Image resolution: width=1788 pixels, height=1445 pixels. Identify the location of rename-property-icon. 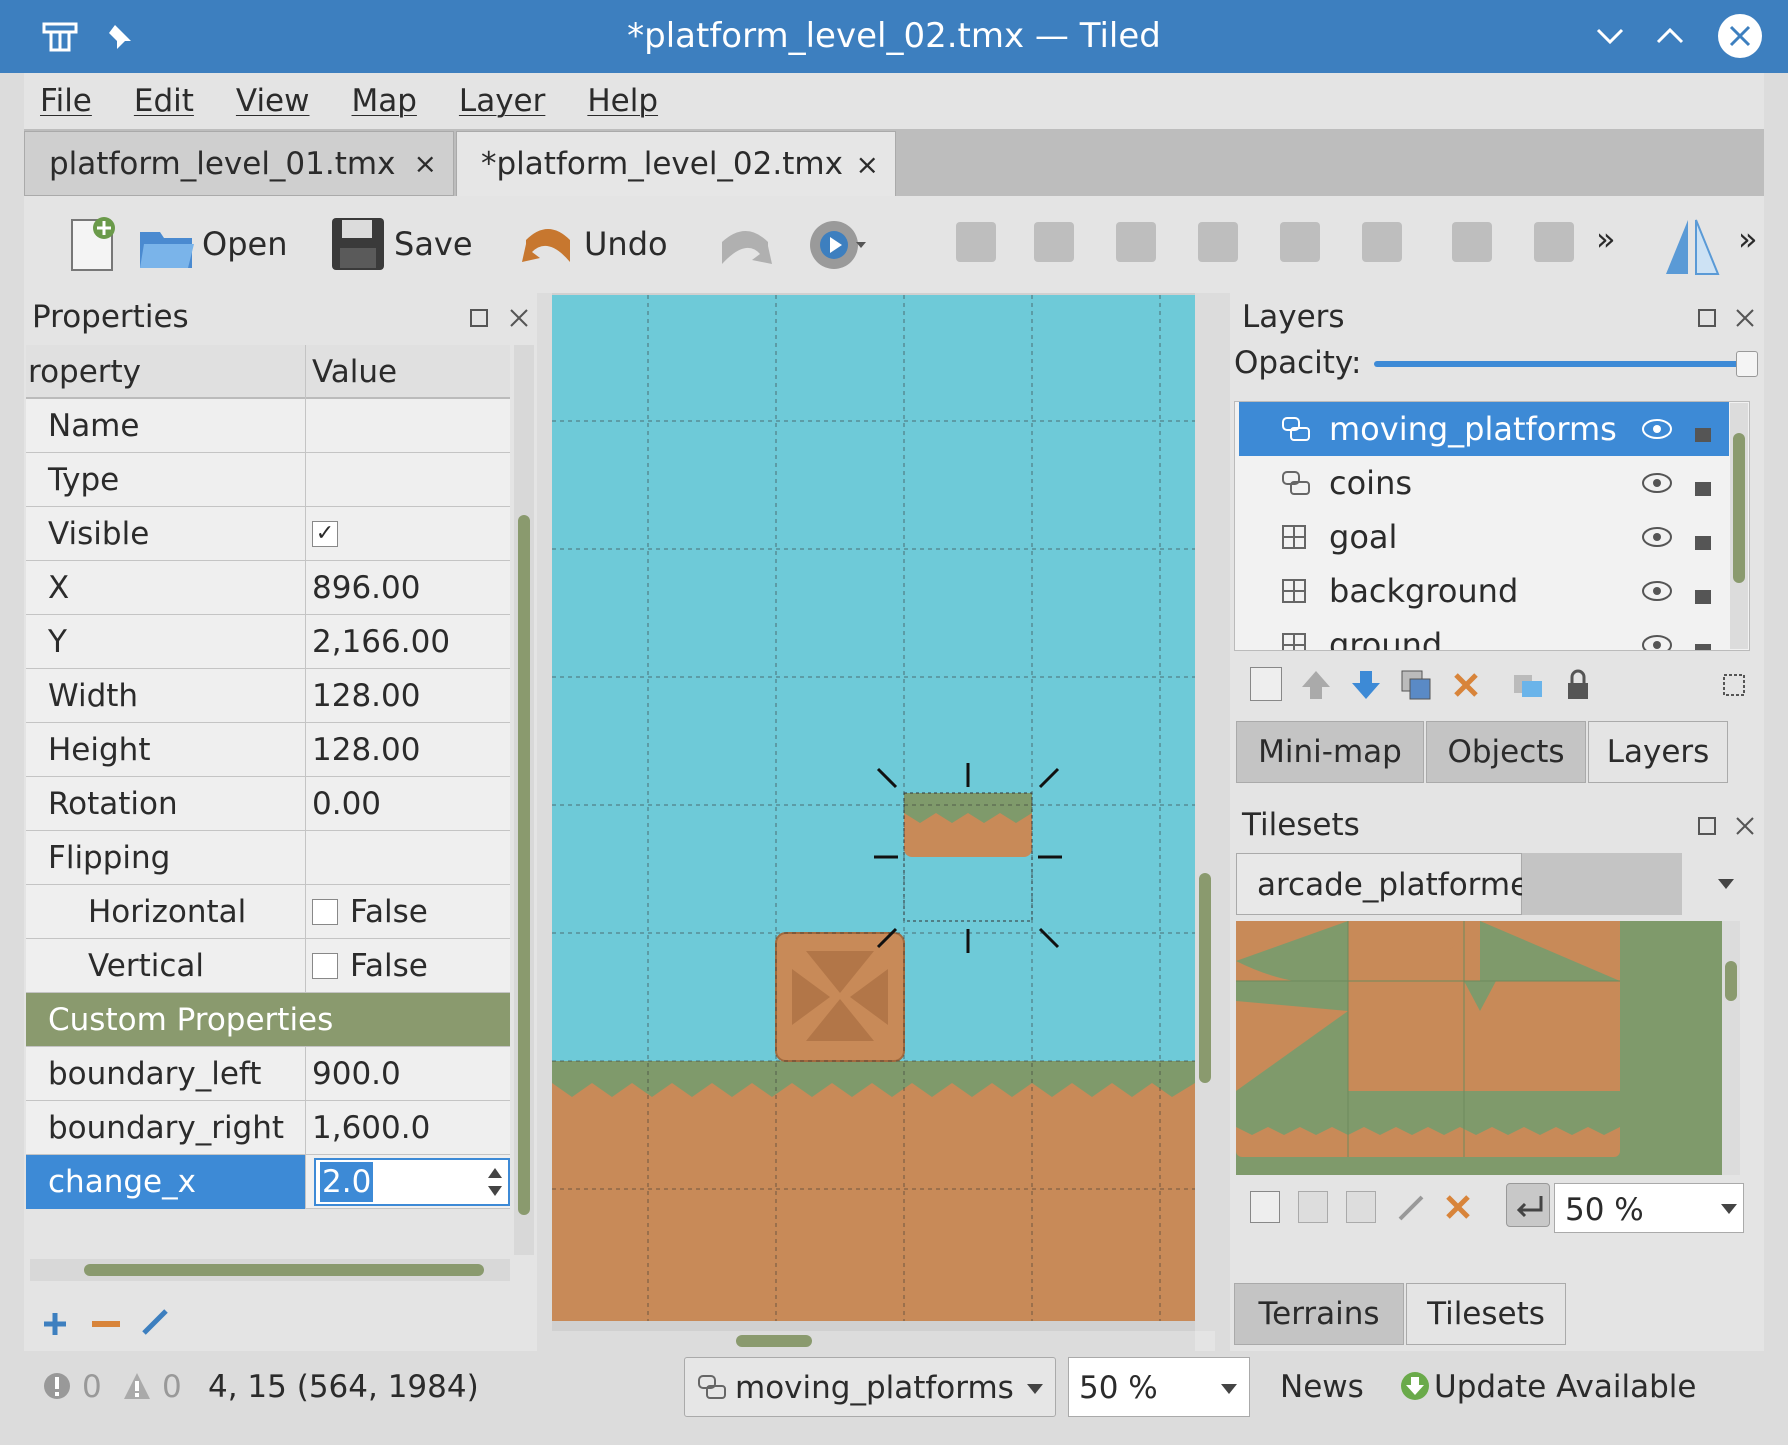
(155, 1322).